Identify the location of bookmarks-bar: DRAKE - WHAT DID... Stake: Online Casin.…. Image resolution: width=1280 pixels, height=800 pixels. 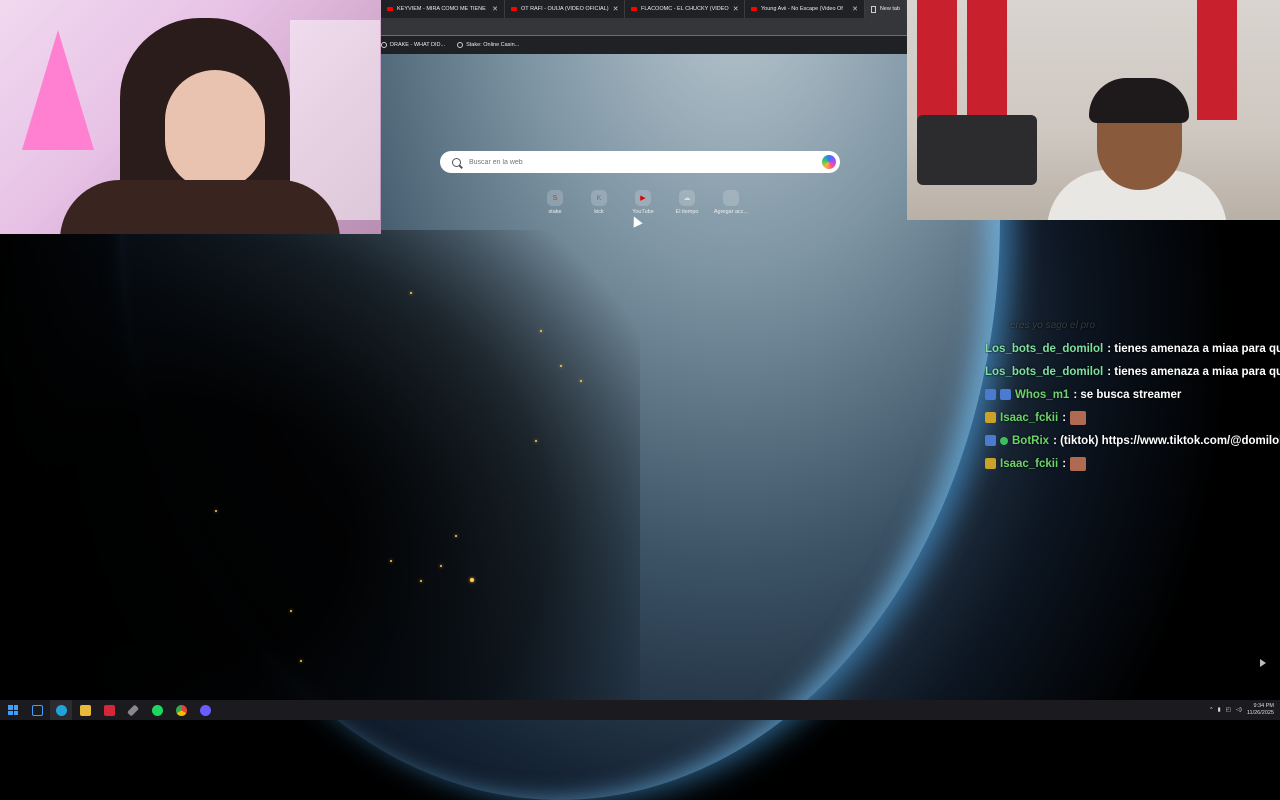
(644, 45).